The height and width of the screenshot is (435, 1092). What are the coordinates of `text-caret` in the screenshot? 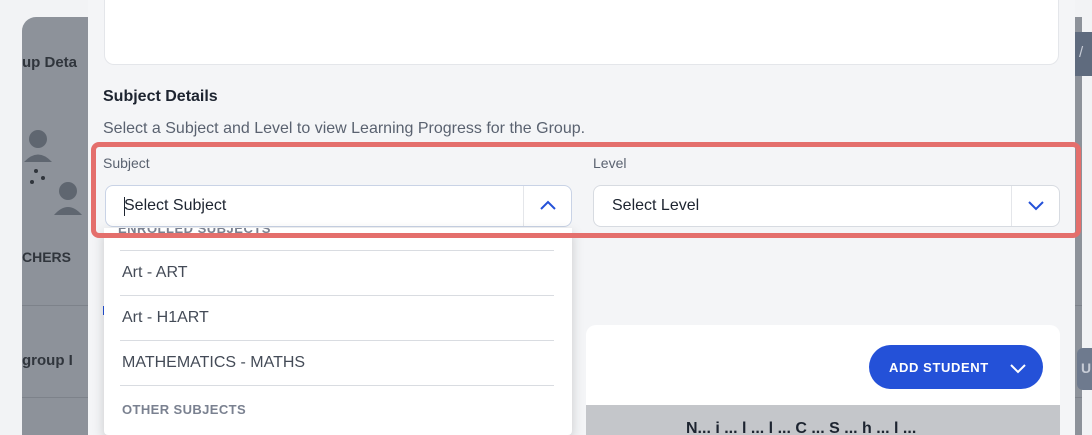 It's located at (124, 206).